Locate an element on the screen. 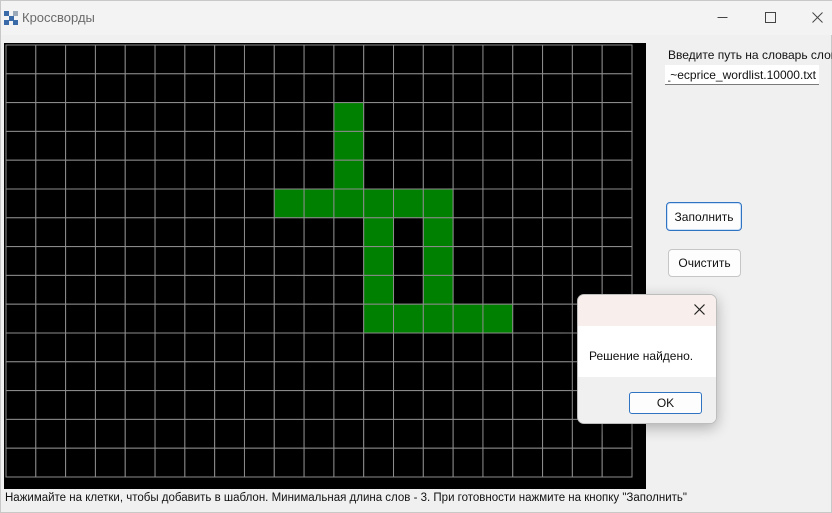 The width and height of the screenshot is (832, 513). clear-button: Очистить is located at coordinates (704, 263).